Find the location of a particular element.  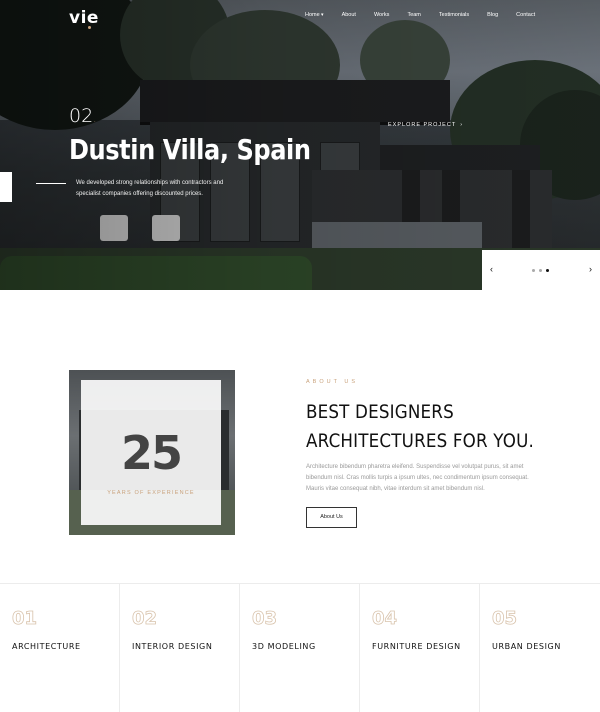

hero-divider is located at coordinates (51, 183).